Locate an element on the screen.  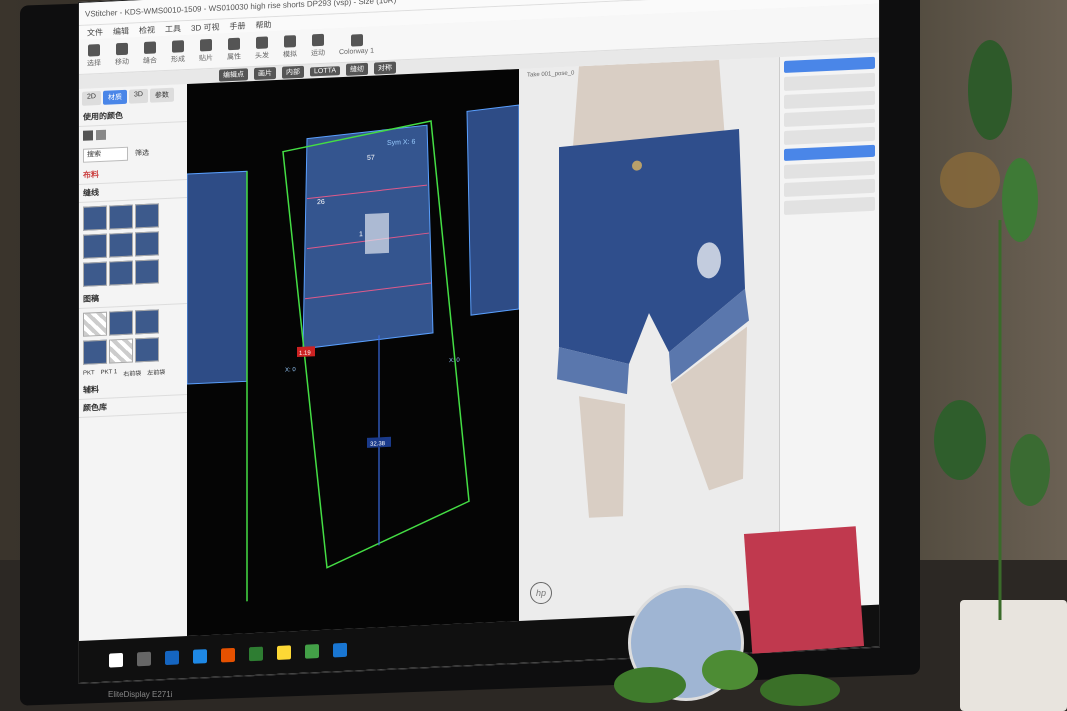
move-icon is located at coordinates (122, 49).